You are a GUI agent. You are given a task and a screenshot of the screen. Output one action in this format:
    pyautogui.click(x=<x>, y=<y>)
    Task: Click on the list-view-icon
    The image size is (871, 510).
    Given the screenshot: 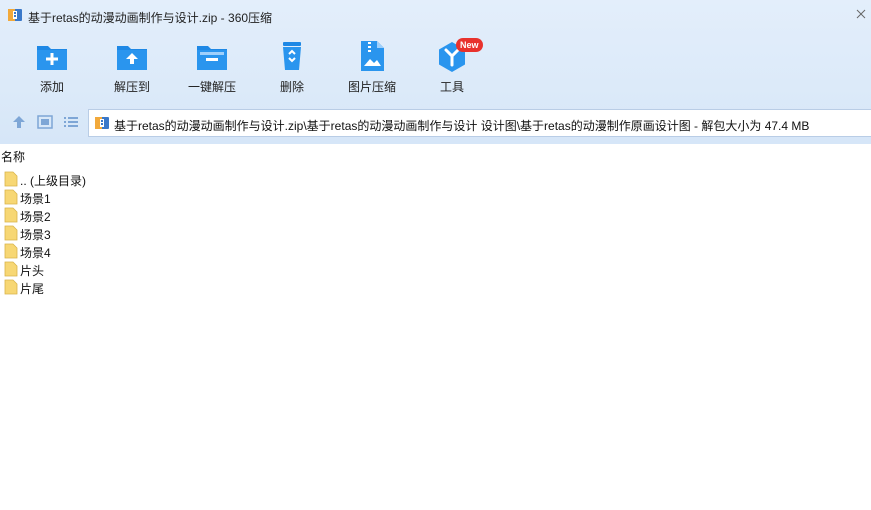 What is the action you would take?
    pyautogui.click(x=71, y=122)
    